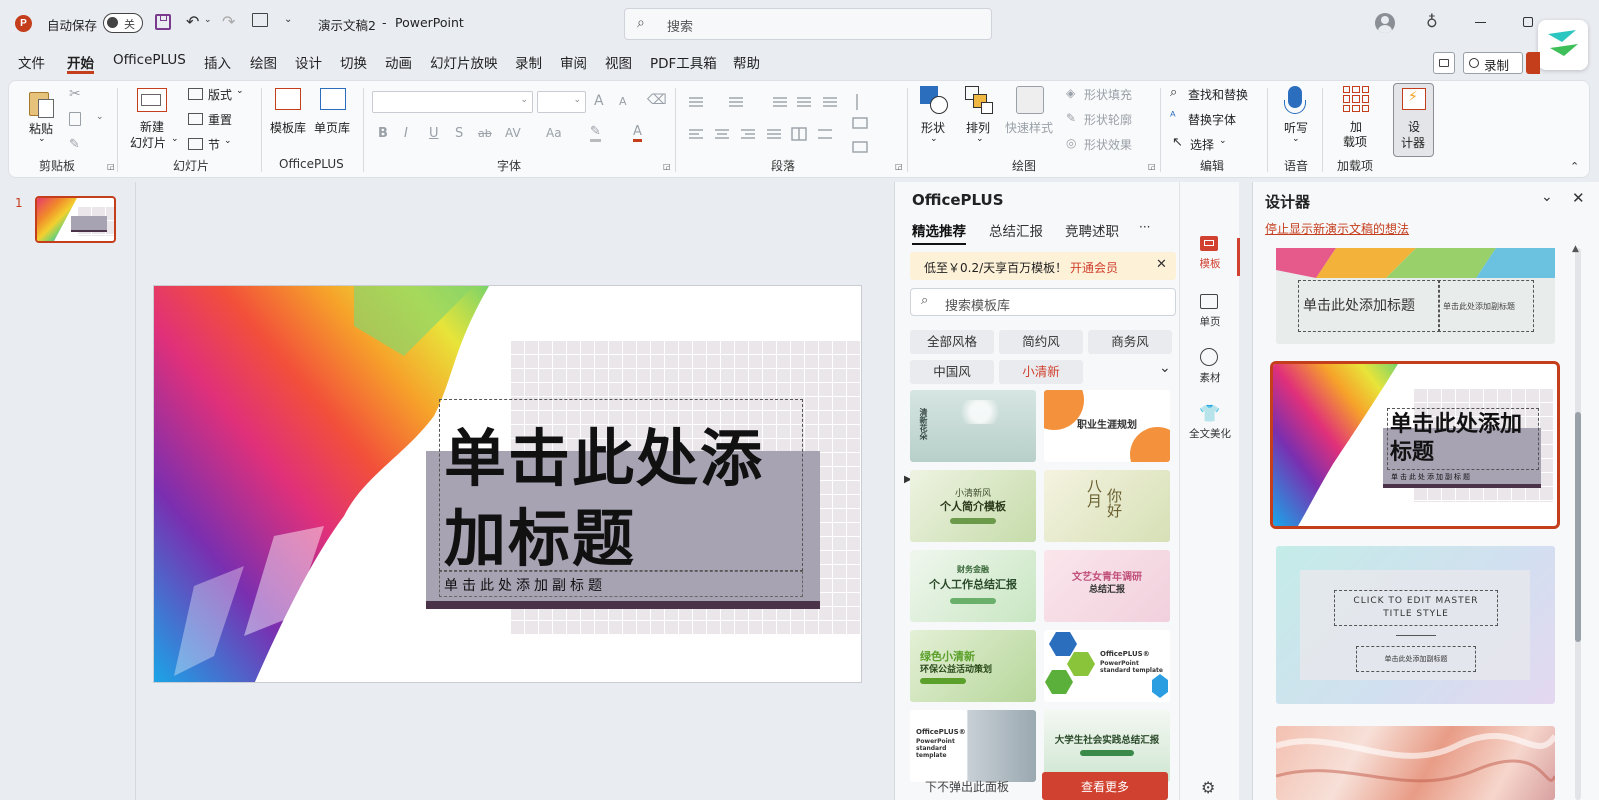  Describe the element at coordinates (398, 63) in the screenshot. I see `tab-animations: 动画` at that location.